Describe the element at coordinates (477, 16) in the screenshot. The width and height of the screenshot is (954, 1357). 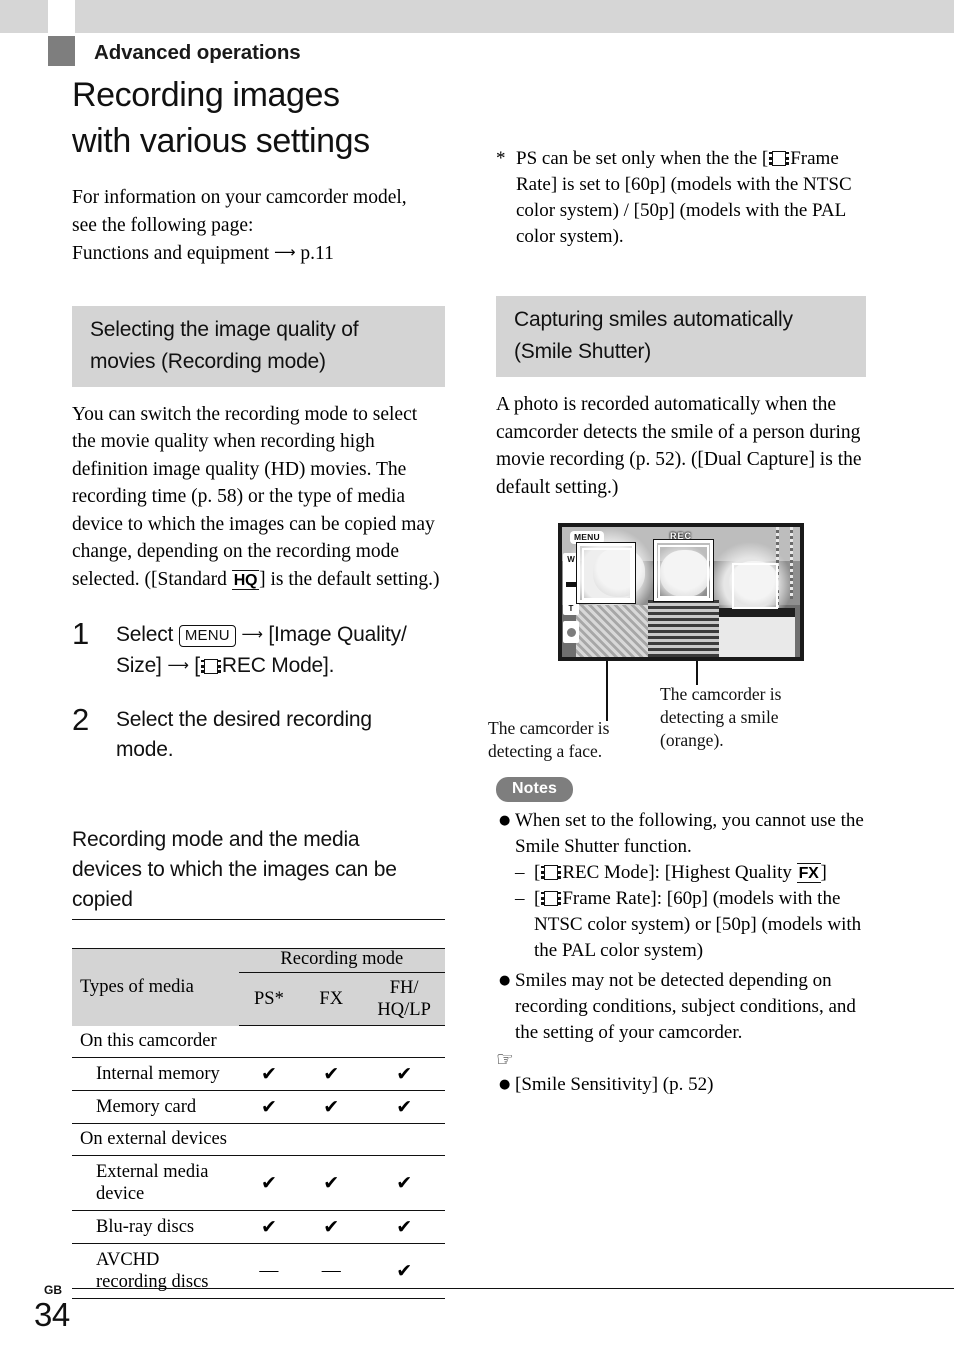
I see `top-band` at that location.